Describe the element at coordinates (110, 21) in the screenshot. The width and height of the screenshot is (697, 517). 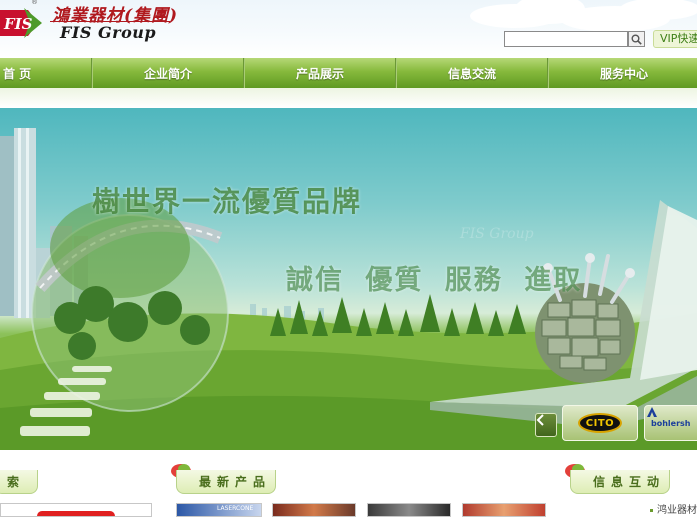
I see `logo-divider` at that location.